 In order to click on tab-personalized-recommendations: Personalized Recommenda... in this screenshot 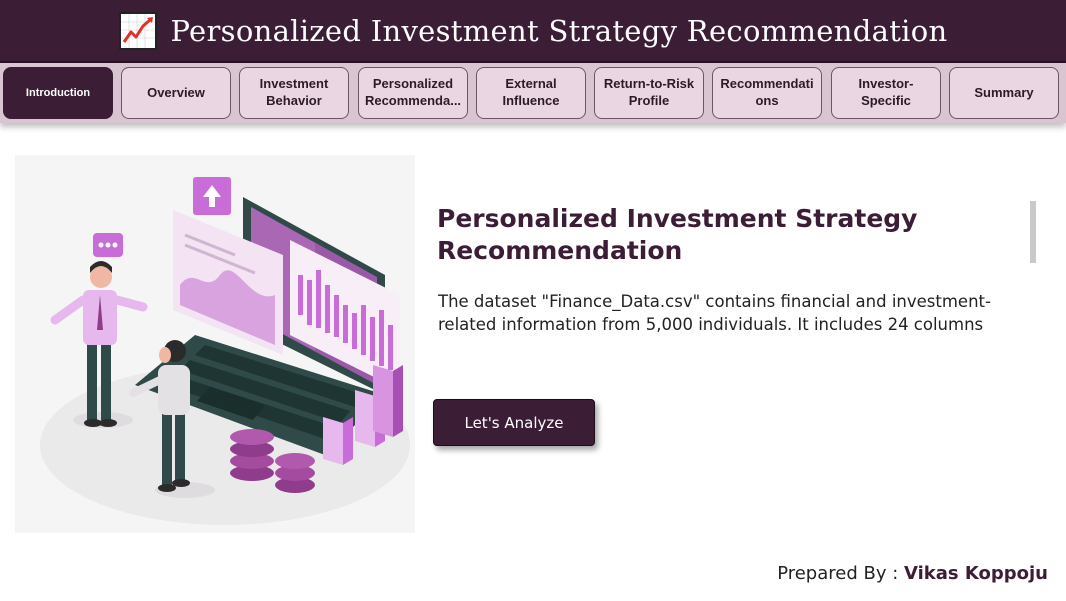, I will do `click(413, 93)`.